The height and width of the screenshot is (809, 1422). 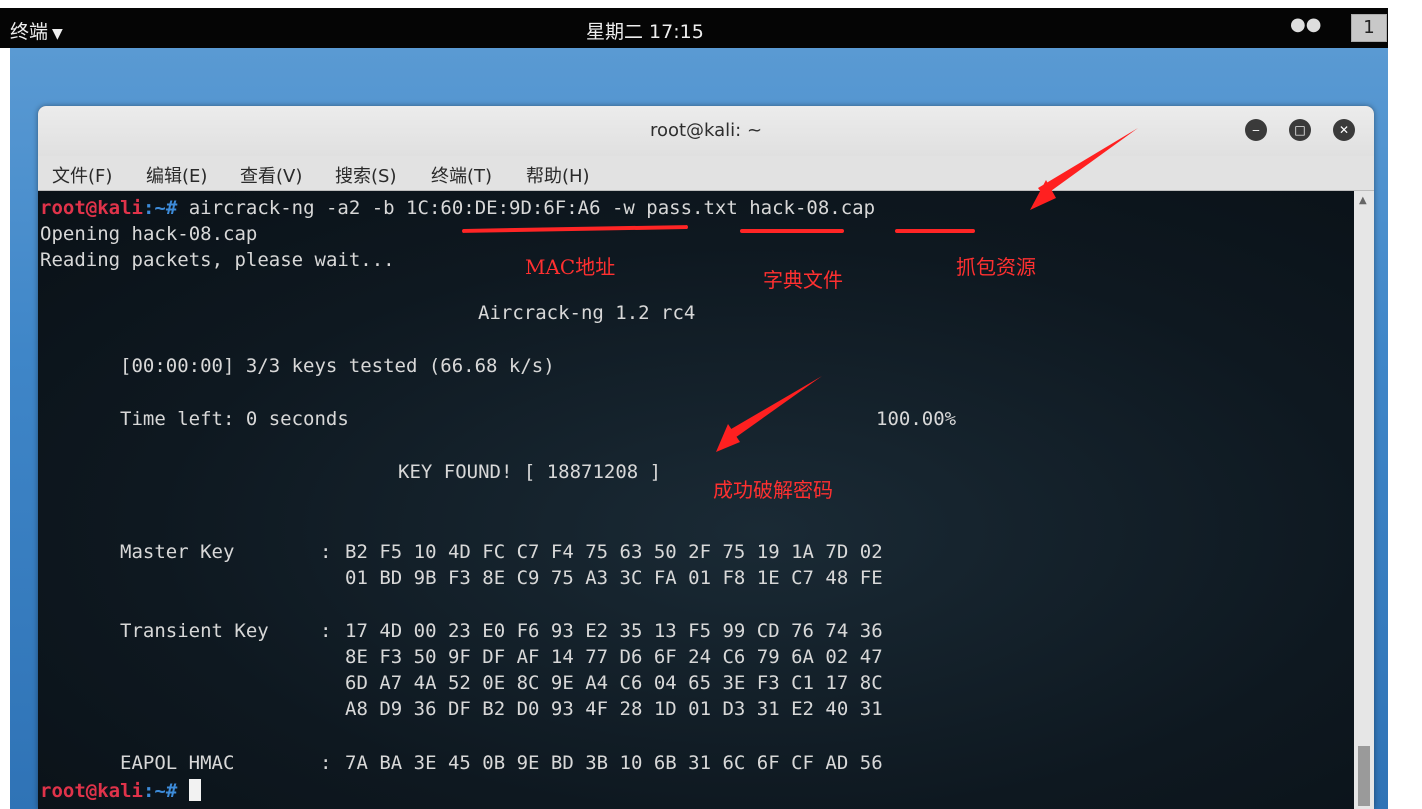 What do you see at coordinates (774, 408) in the screenshot?
I see `arrow-to-key-icon` at bounding box center [774, 408].